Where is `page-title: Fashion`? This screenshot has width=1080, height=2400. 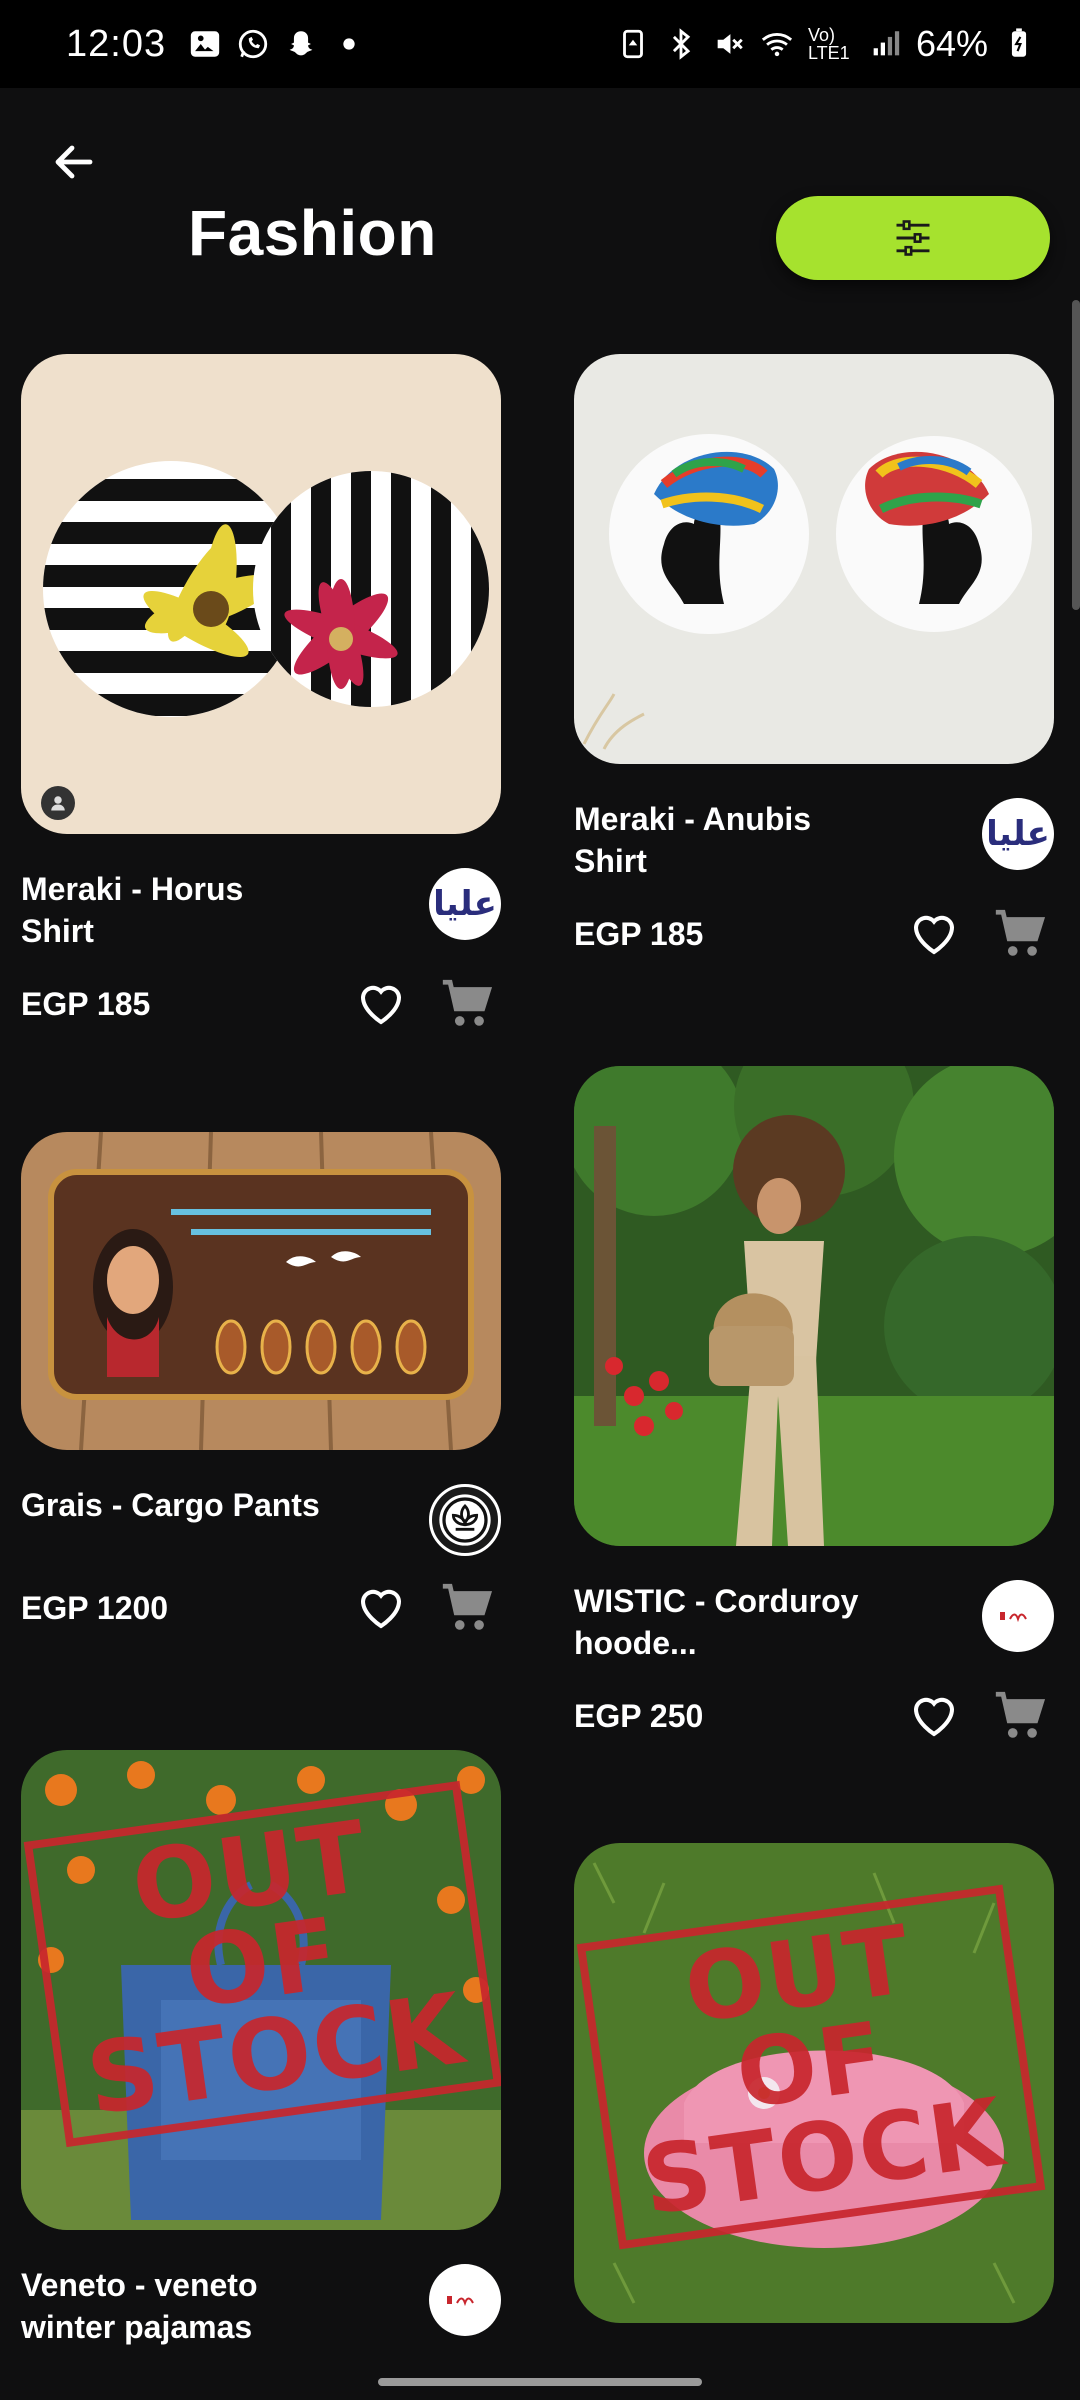
page-title: Fashion is located at coordinates (312, 233).